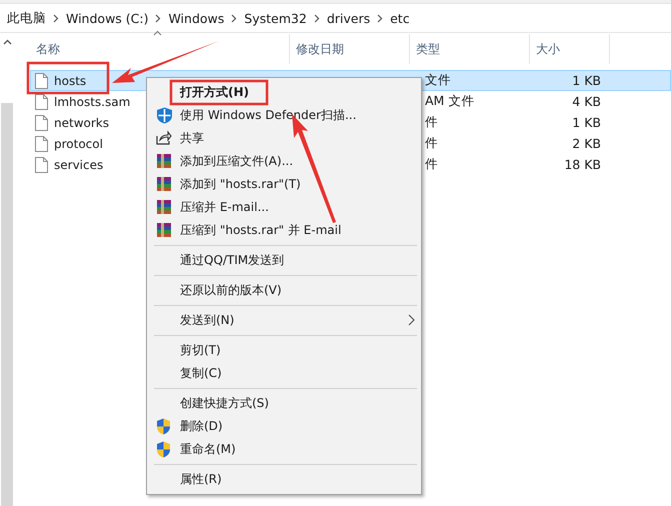 The height and width of the screenshot is (506, 671). Describe the element at coordinates (207, 320) in the screenshot. I see `menu-label: 发送到(N)` at that location.